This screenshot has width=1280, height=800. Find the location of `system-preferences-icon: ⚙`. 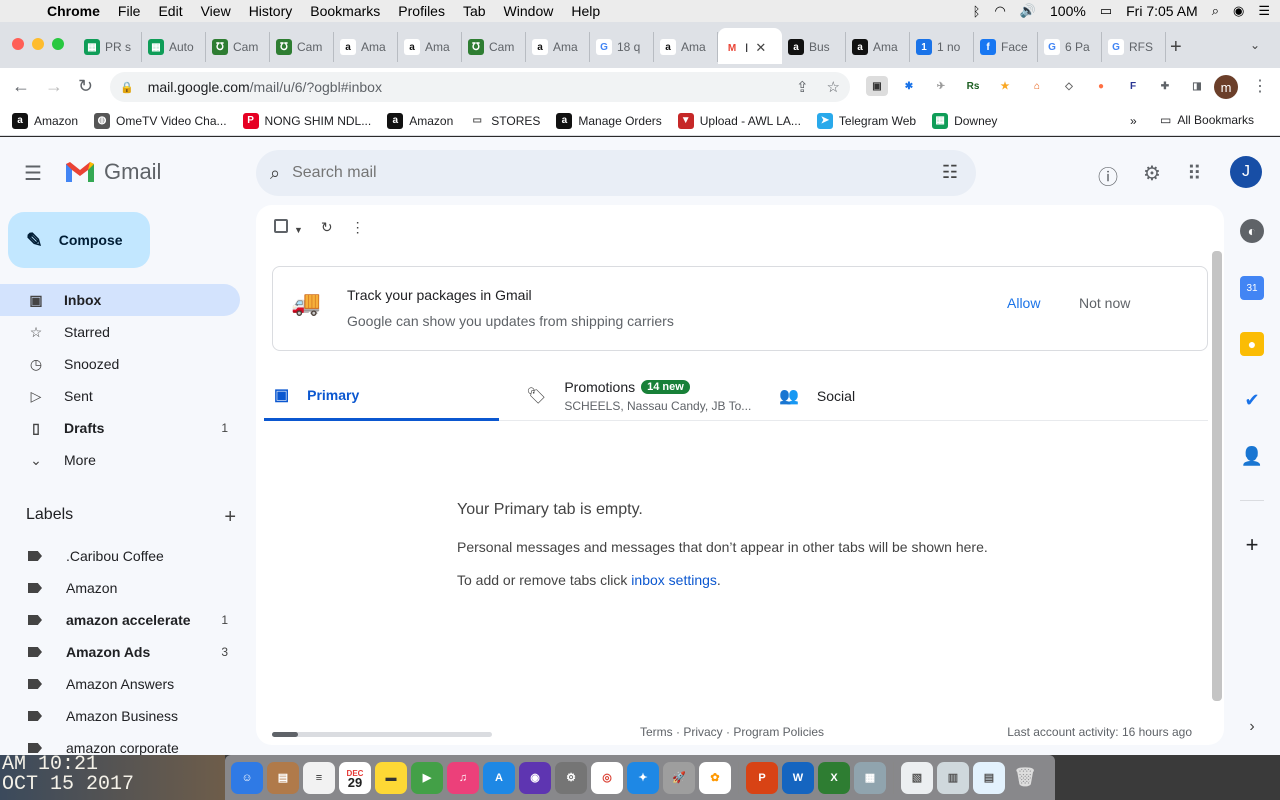

system-preferences-icon: ⚙ is located at coordinates (571, 777).